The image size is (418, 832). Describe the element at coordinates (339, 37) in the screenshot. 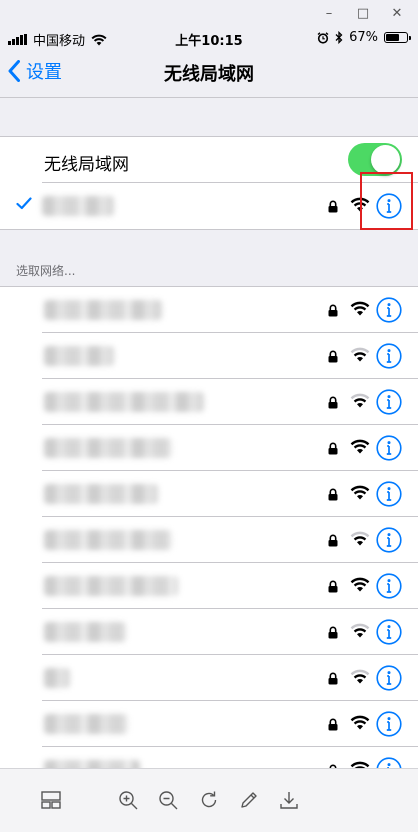

I see `bluetooth-icon` at that location.